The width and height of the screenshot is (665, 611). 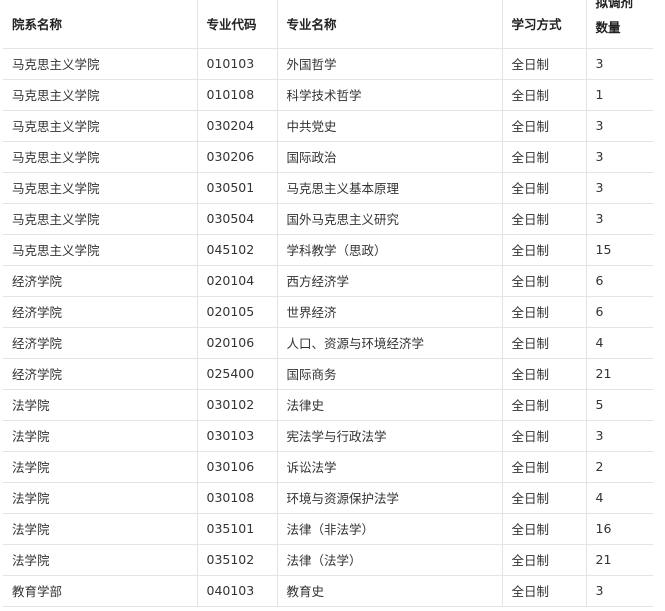 What do you see at coordinates (390, 591) in the screenshot?
I see `cell-major-name: 教育史` at bounding box center [390, 591].